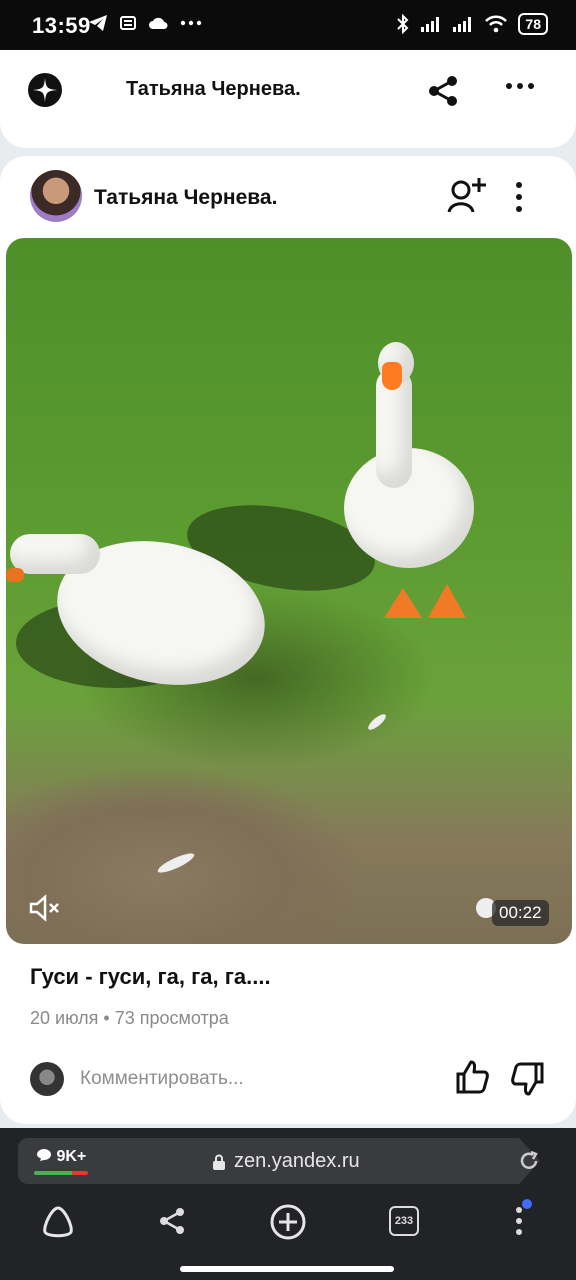 The image size is (576, 1280). I want to click on author-name: Татьяна Чернева., so click(185, 198).